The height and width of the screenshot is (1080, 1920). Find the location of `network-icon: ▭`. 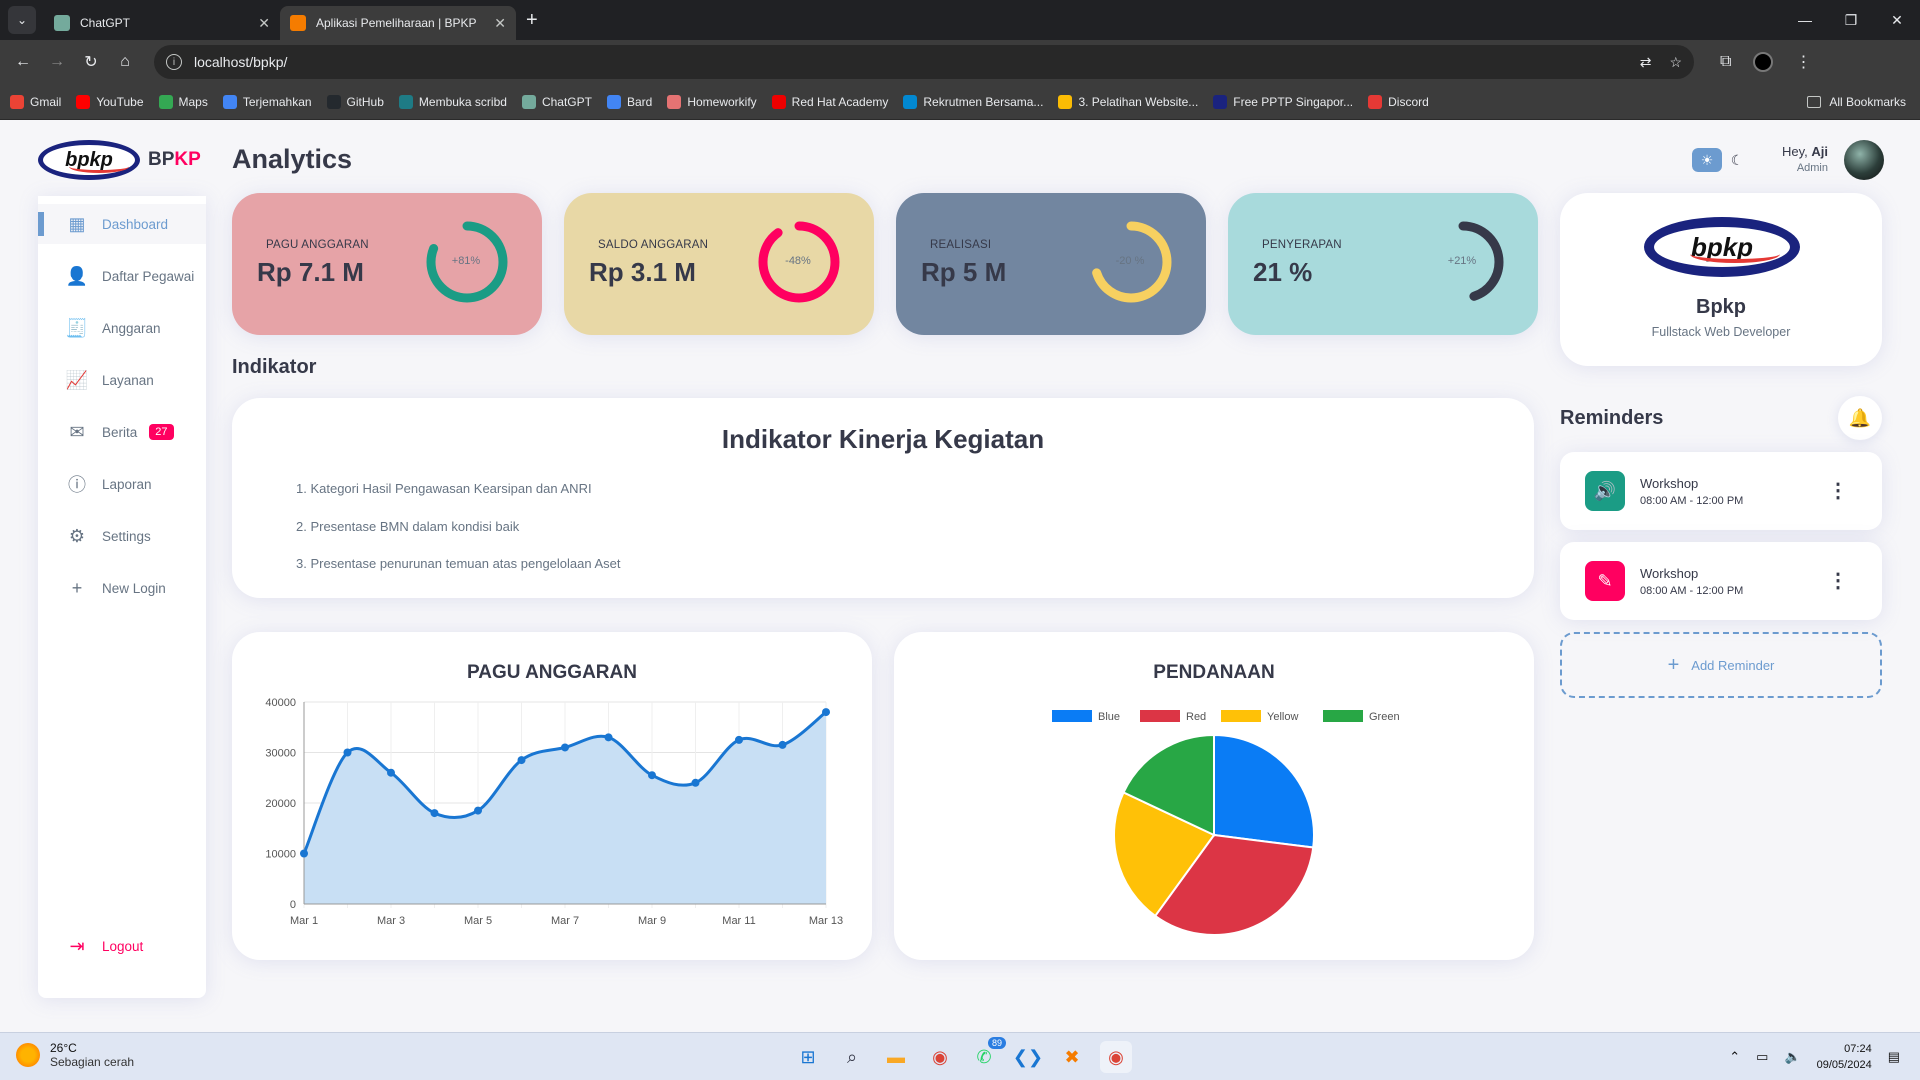

network-icon: ▭ is located at coordinates (1762, 1057).